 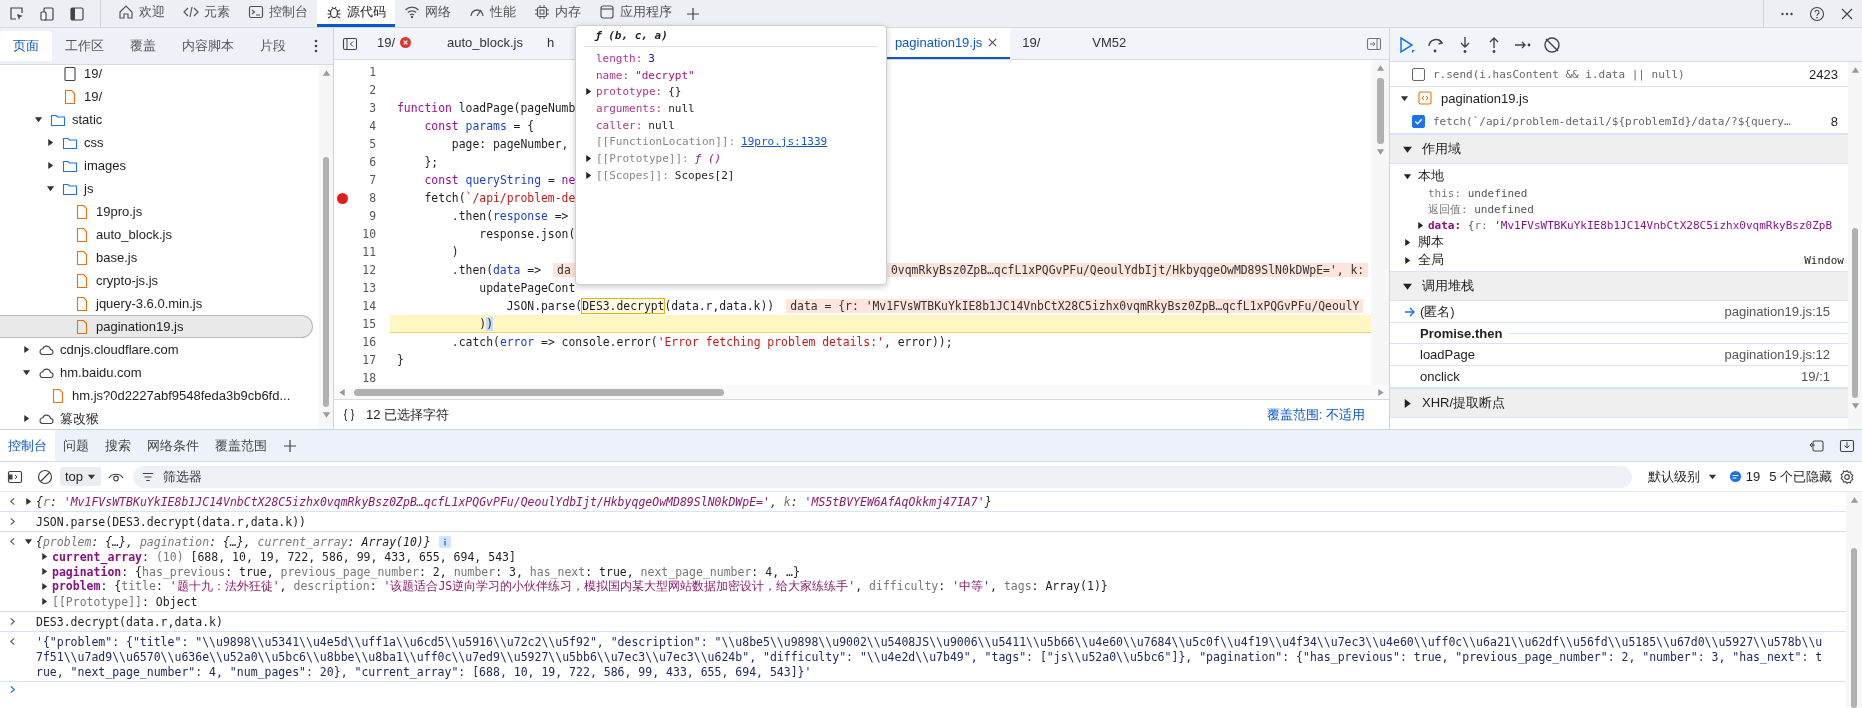 What do you see at coordinates (1559, 74) in the screenshot?
I see `breakpoint-code: r.send(i.hasContent && i.data || null)` at bounding box center [1559, 74].